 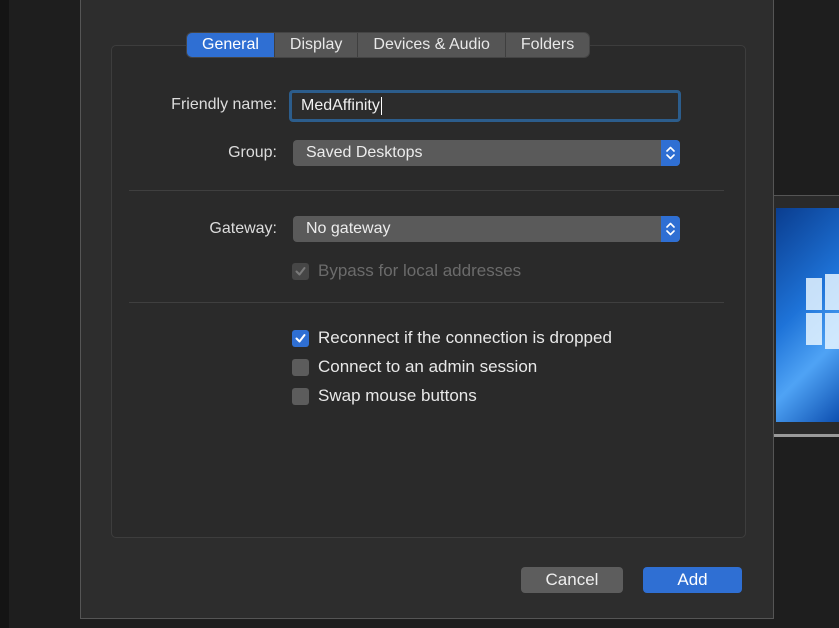 What do you see at coordinates (485, 106) in the screenshot?
I see `friendly-name-field: MedAffinity` at bounding box center [485, 106].